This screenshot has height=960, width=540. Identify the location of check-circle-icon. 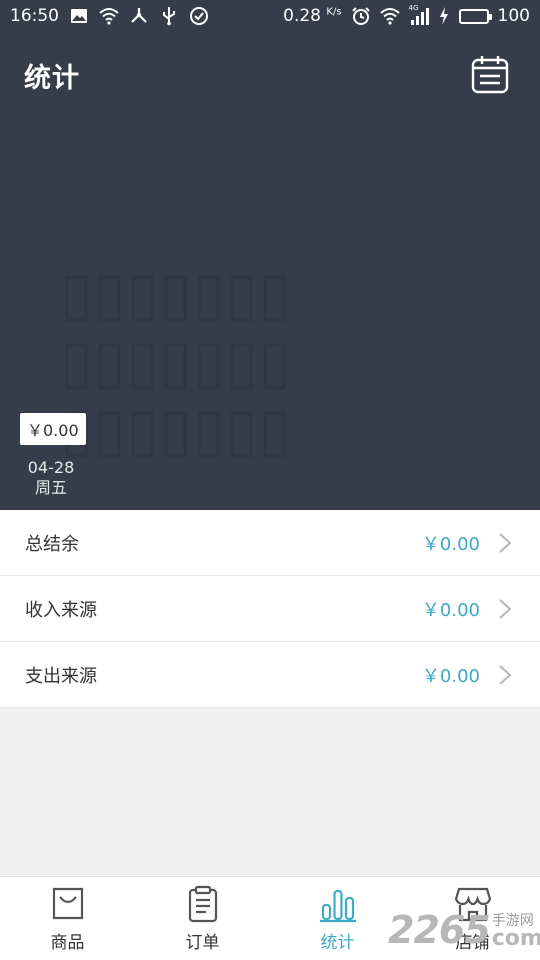
(199, 16).